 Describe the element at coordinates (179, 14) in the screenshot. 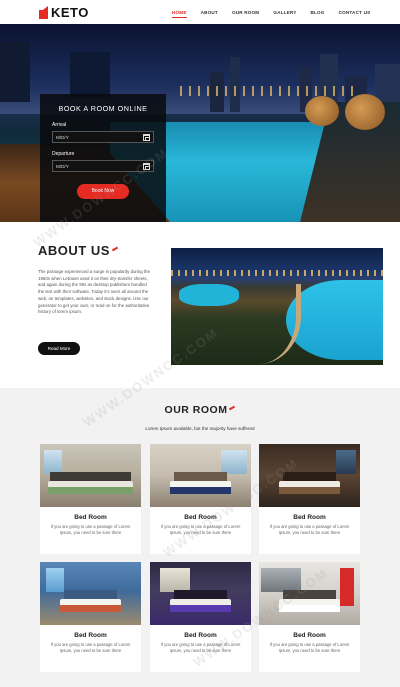

I see `nav-item-home: HOME` at that location.